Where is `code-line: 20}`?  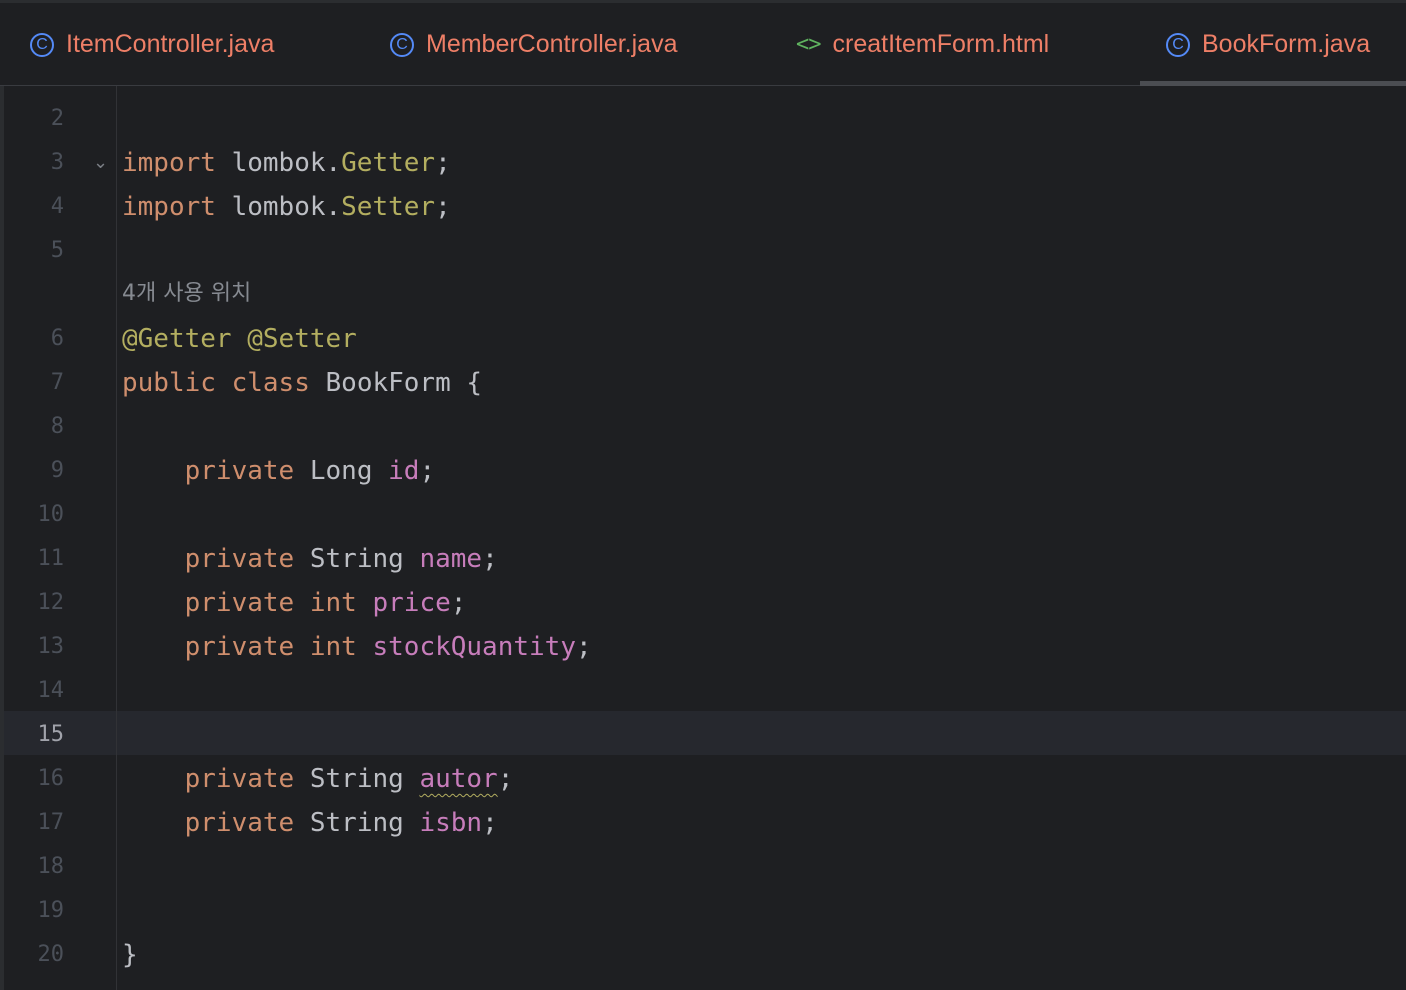
code-line: 20} is located at coordinates (703, 955).